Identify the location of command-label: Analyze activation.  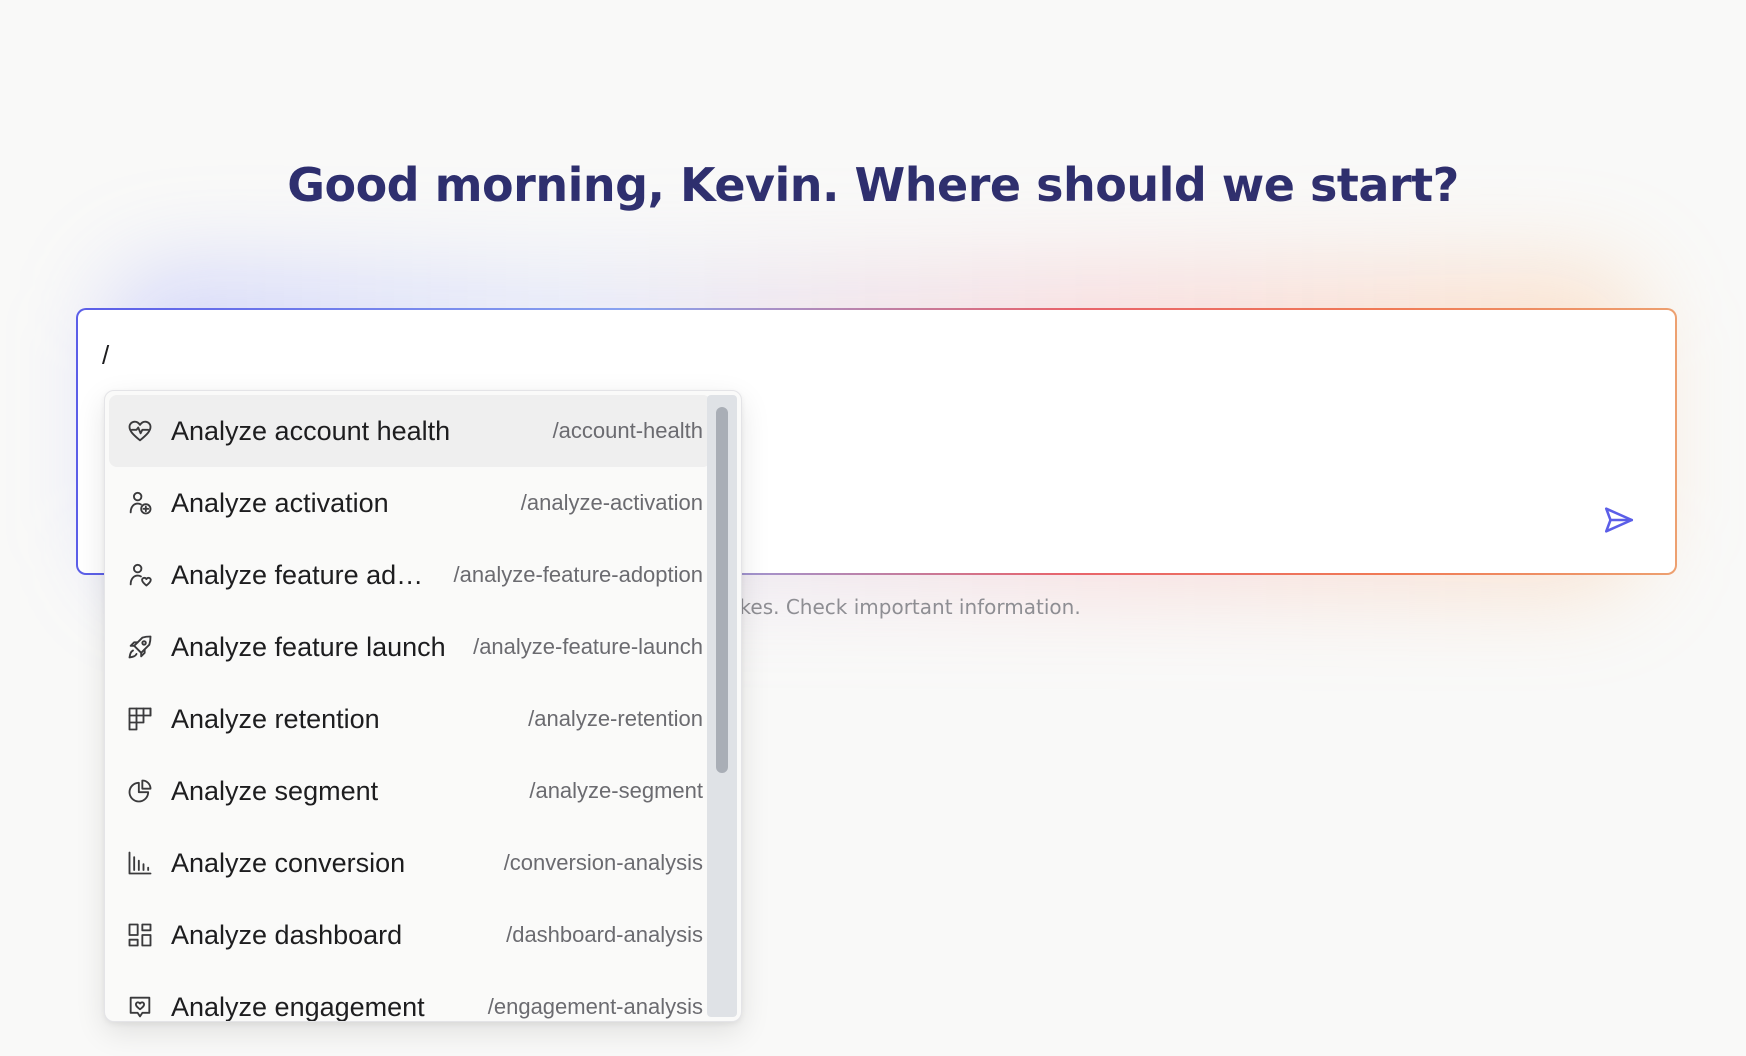
(280, 502).